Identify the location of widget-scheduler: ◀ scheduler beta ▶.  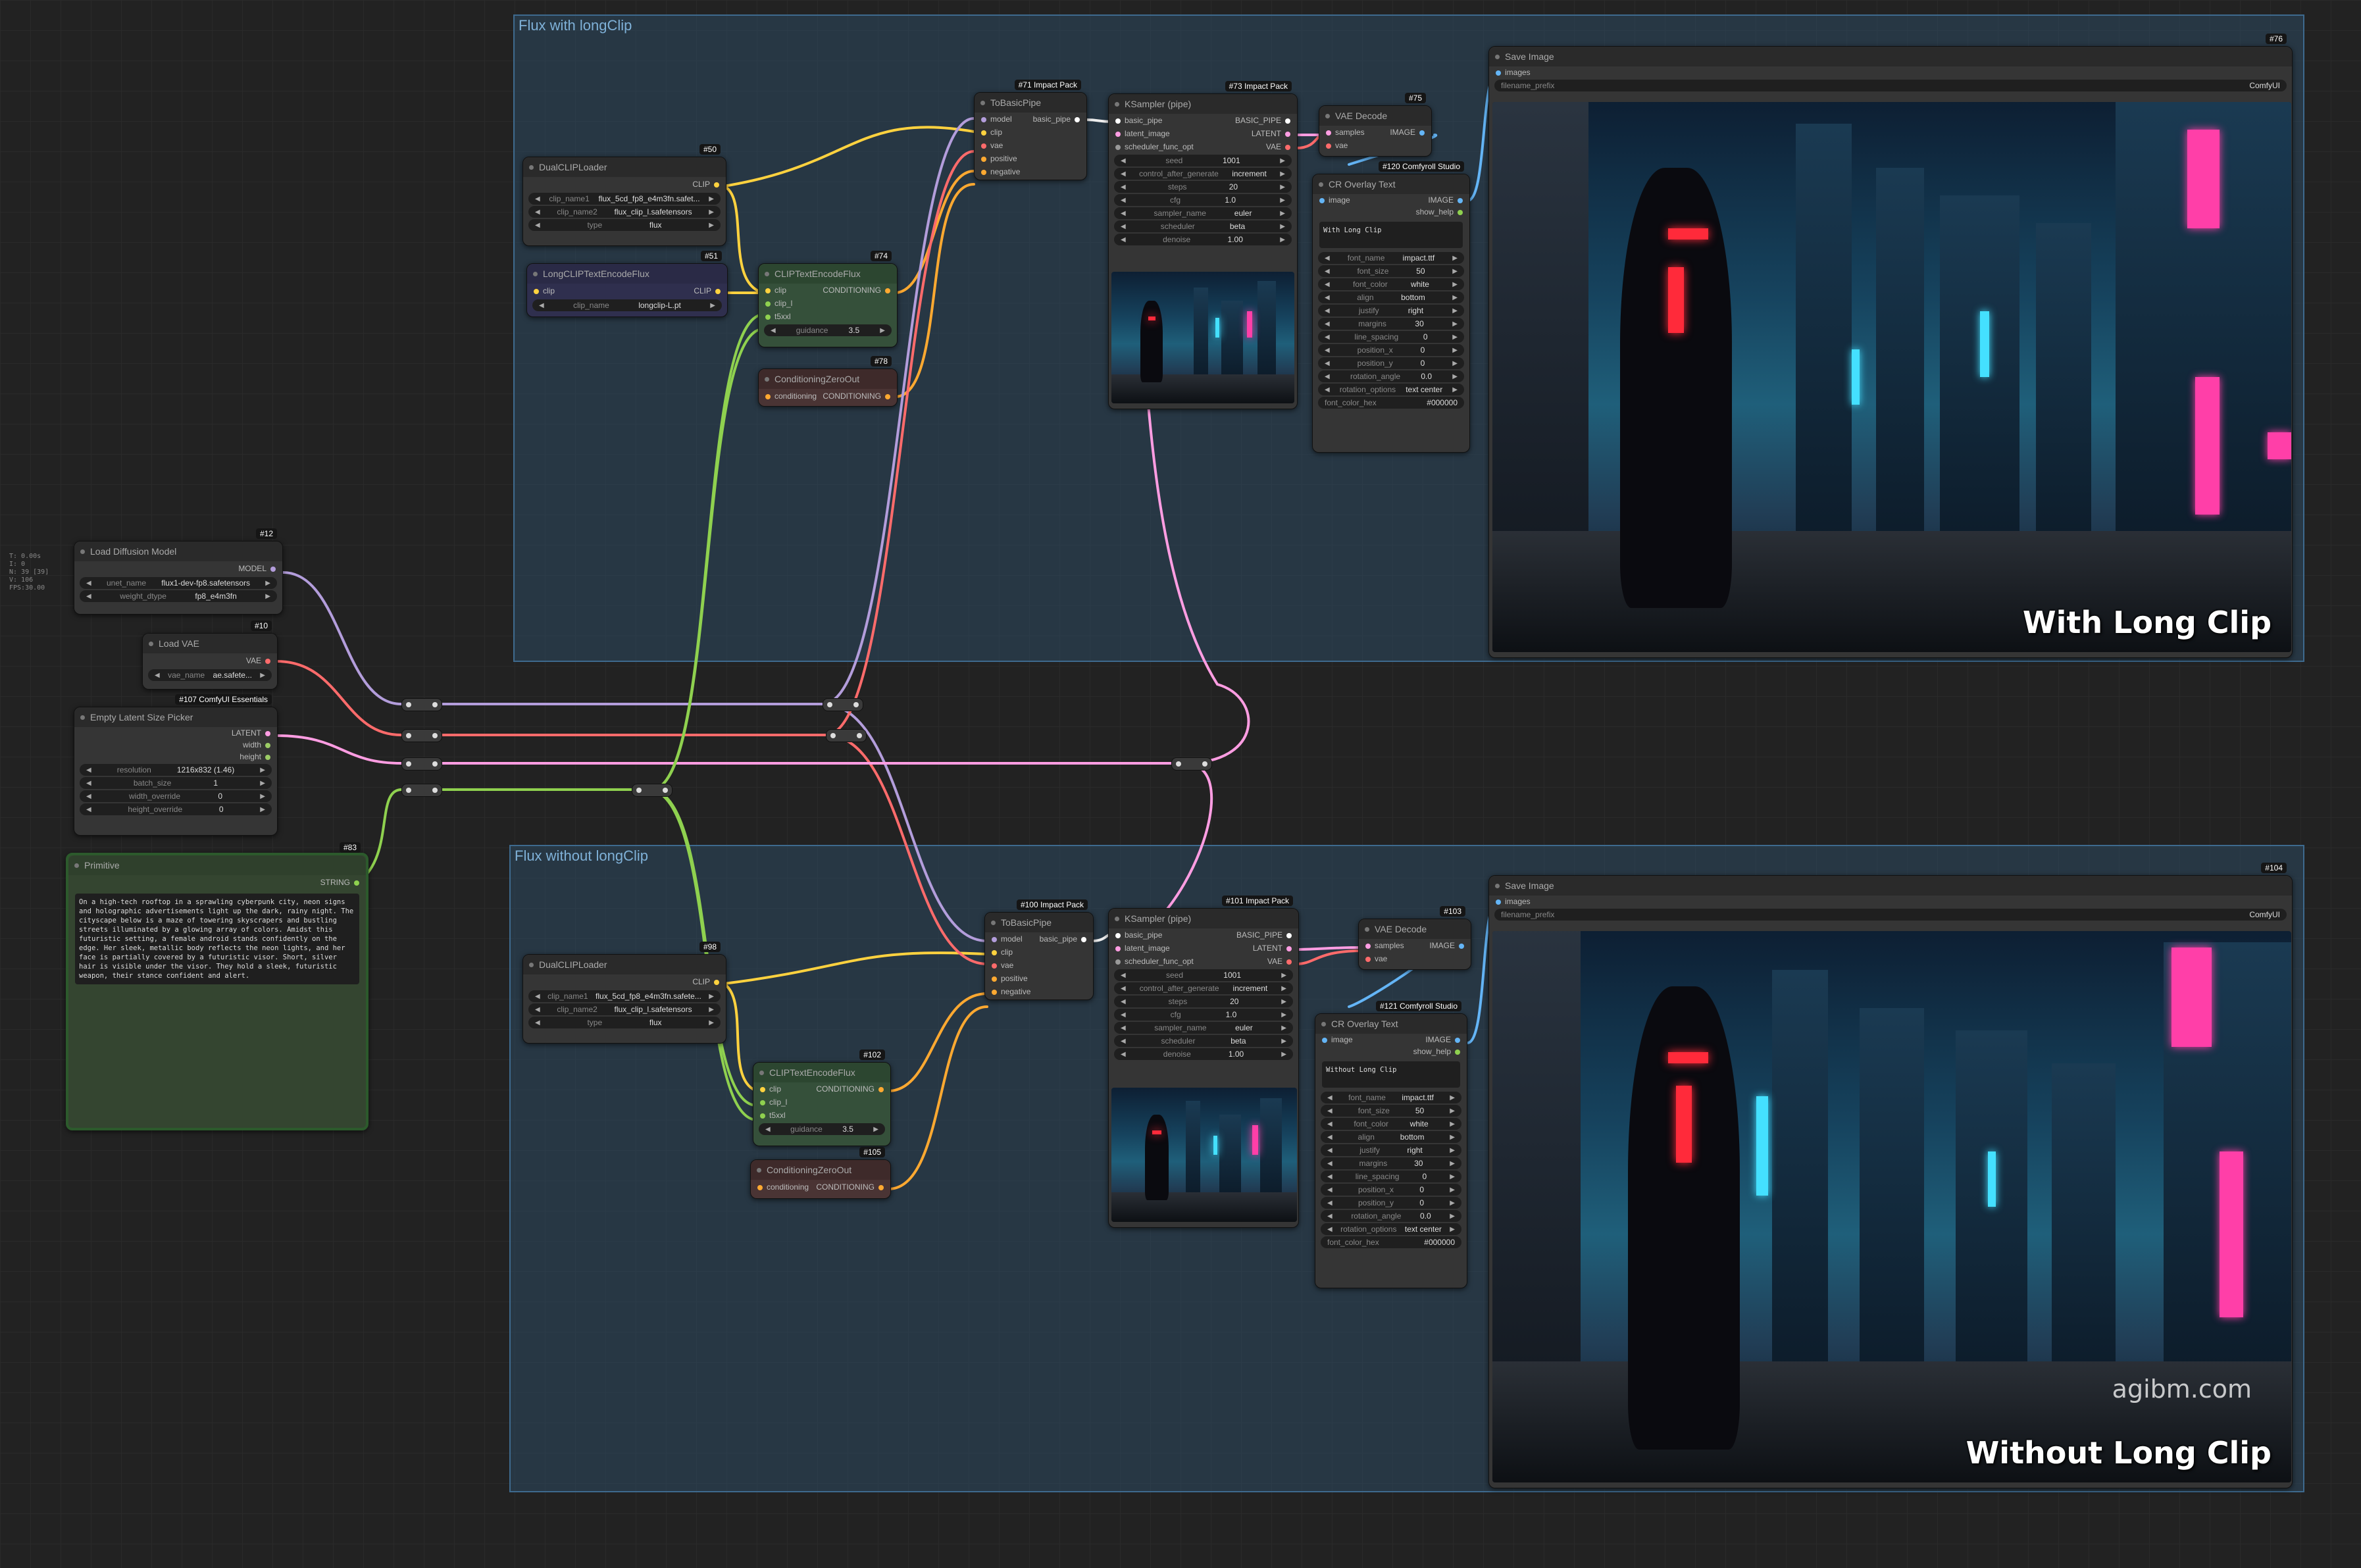
(1203, 1041).